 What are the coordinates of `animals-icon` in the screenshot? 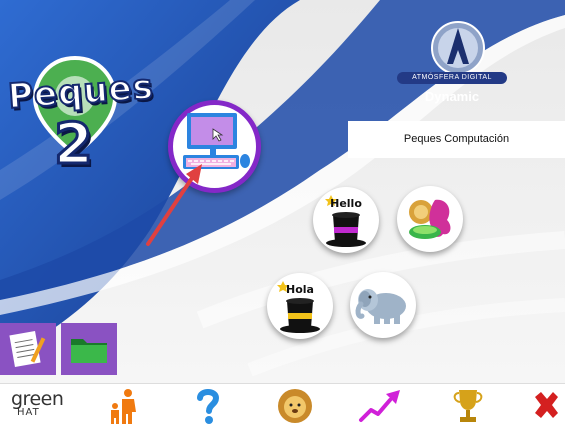 It's located at (430, 219).